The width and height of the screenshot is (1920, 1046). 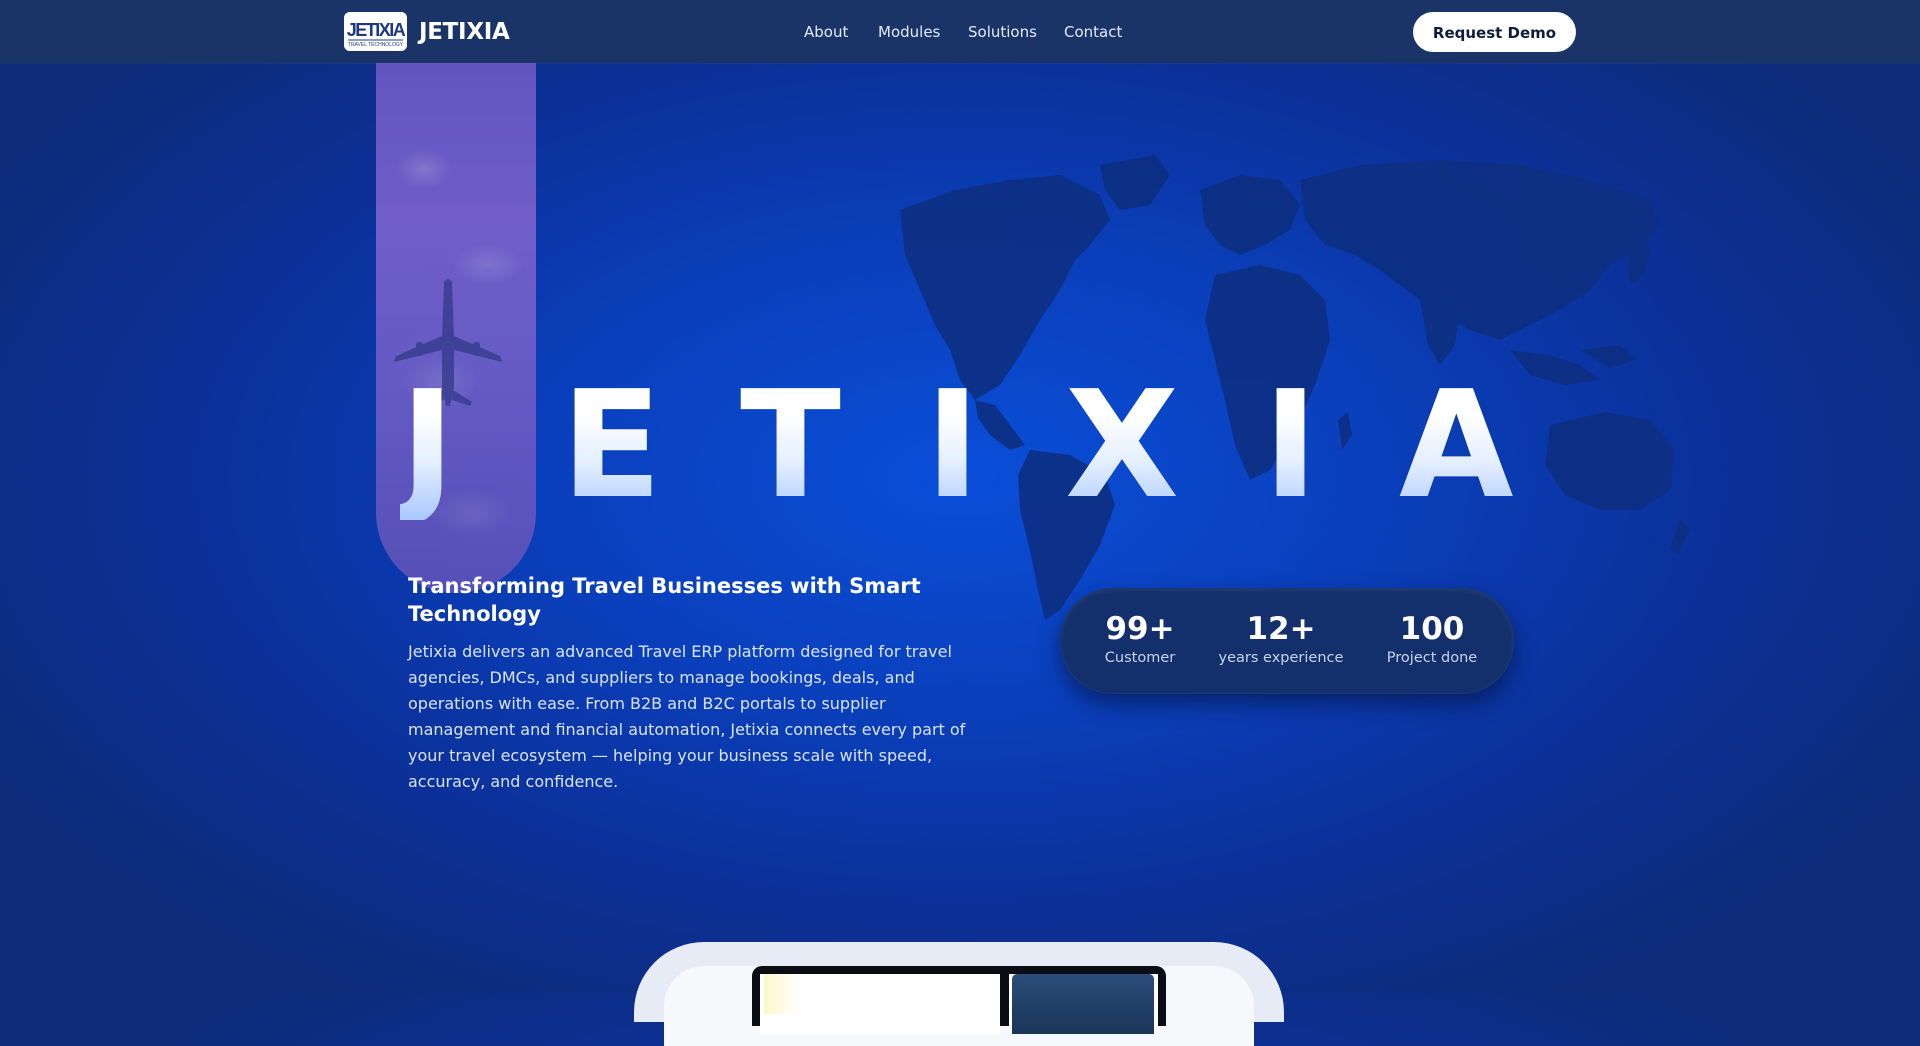 What do you see at coordinates (1122, 445) in the screenshot?
I see `wordmark-letter: X` at bounding box center [1122, 445].